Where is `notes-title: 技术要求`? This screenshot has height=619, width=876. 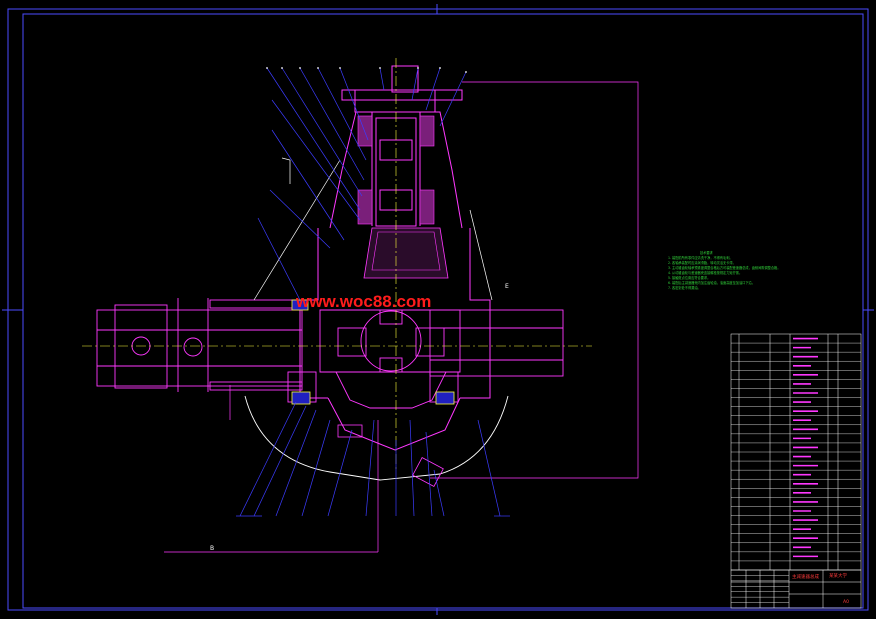
notes-title: 技术要求 is located at coordinates (707, 252).